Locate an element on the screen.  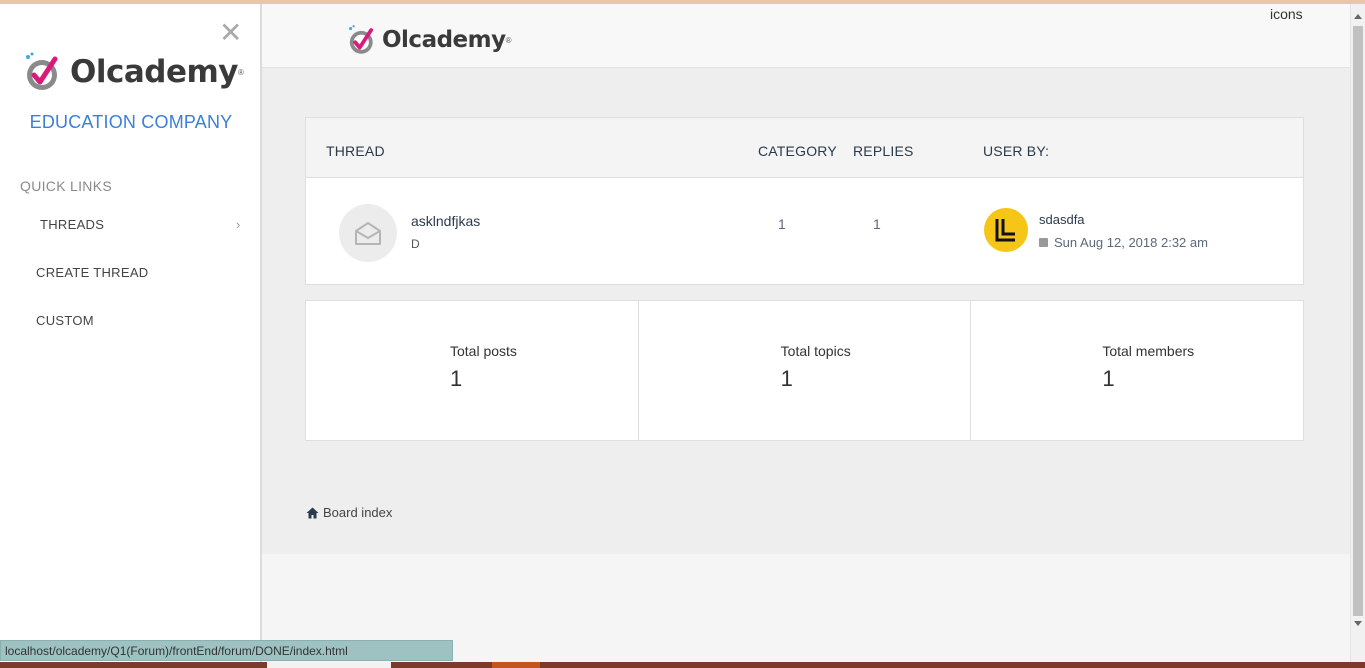
user-avatar-icon is located at coordinates (1005, 230).